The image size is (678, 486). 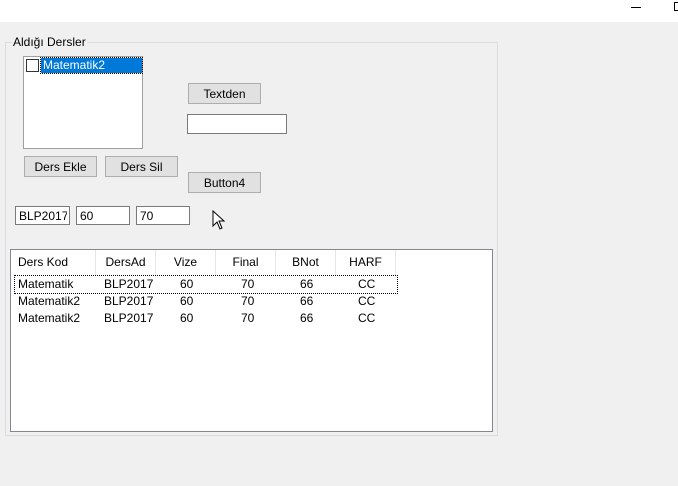 I want to click on textden-button: Textden, so click(x=224, y=93).